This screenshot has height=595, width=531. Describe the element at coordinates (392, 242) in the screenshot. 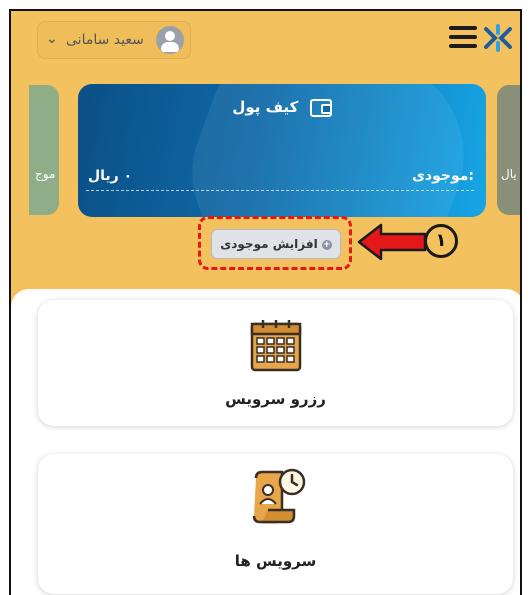

I see `annotation-arrow-icon` at that location.